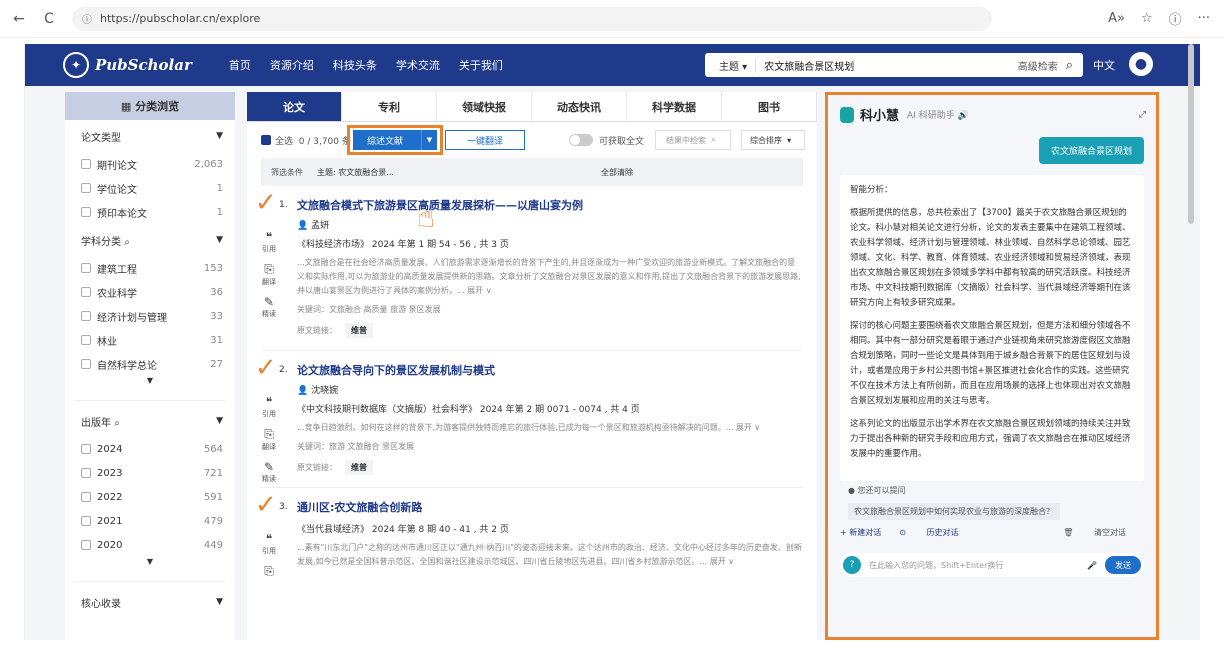  I want to click on address-bar: ⓘ https://pubscholar.cn/explore, so click(532, 18).